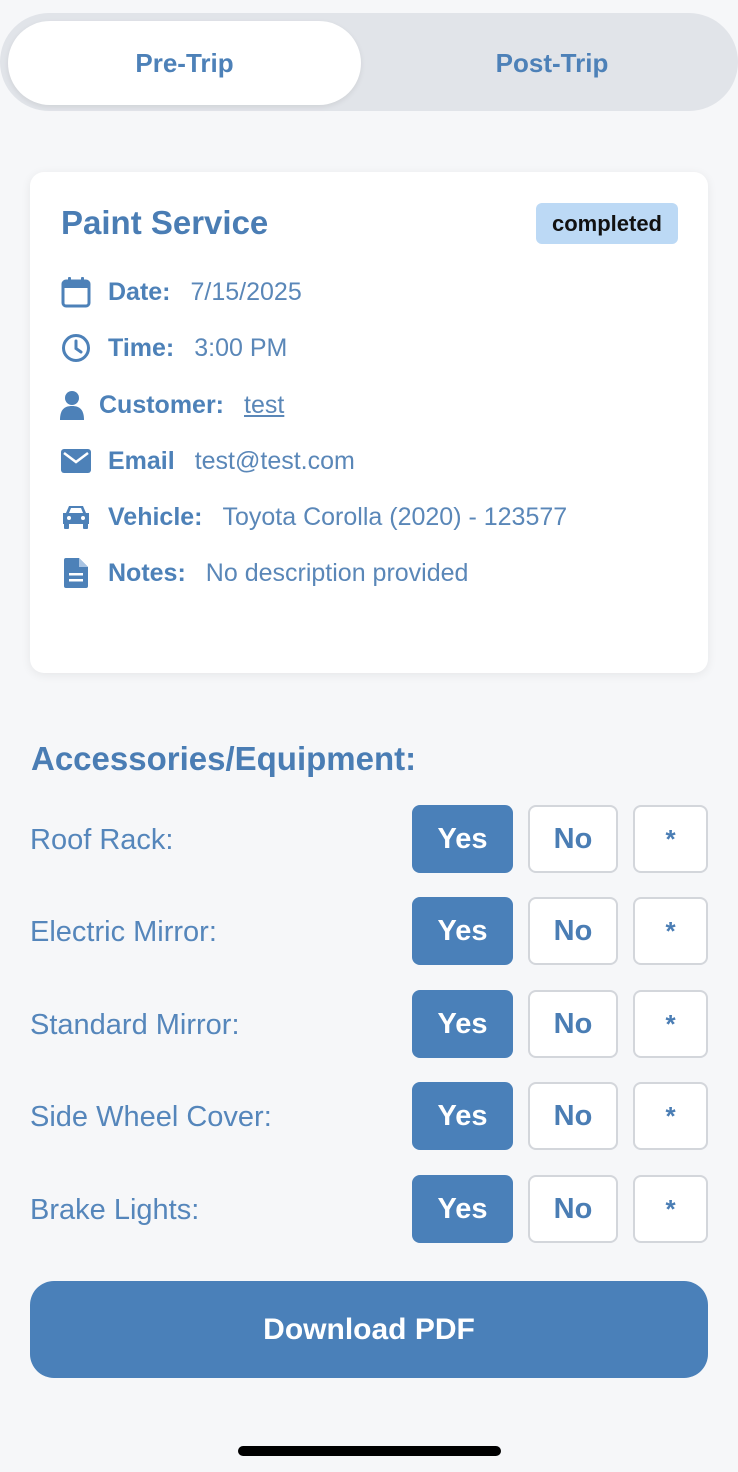  I want to click on notes-row: Notes: No description provided, so click(264, 573).